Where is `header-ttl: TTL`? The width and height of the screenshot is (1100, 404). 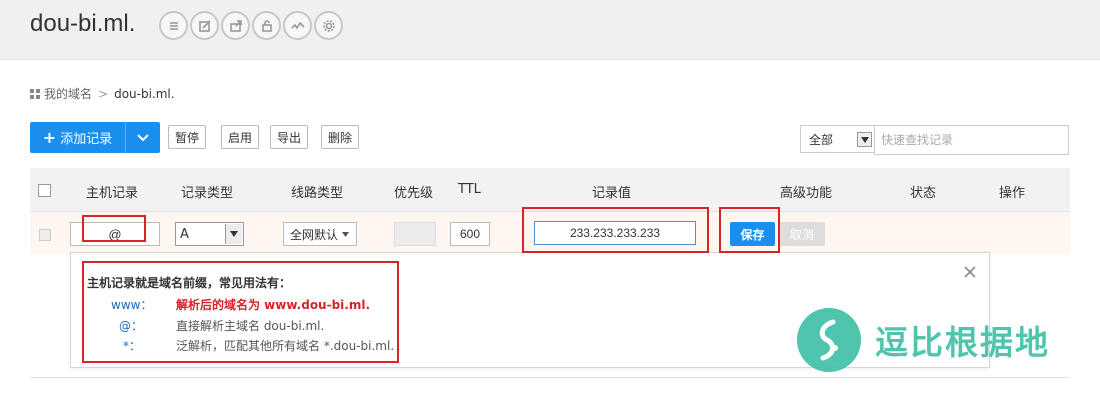 header-ttl: TTL is located at coordinates (469, 189).